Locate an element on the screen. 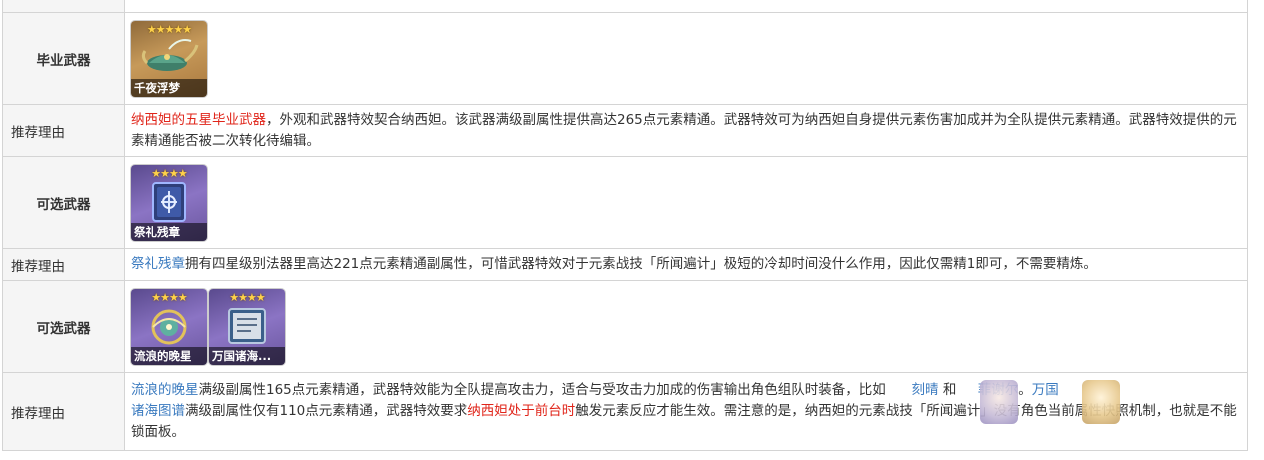  orb-catalyst-icon is located at coordinates (169, 326).